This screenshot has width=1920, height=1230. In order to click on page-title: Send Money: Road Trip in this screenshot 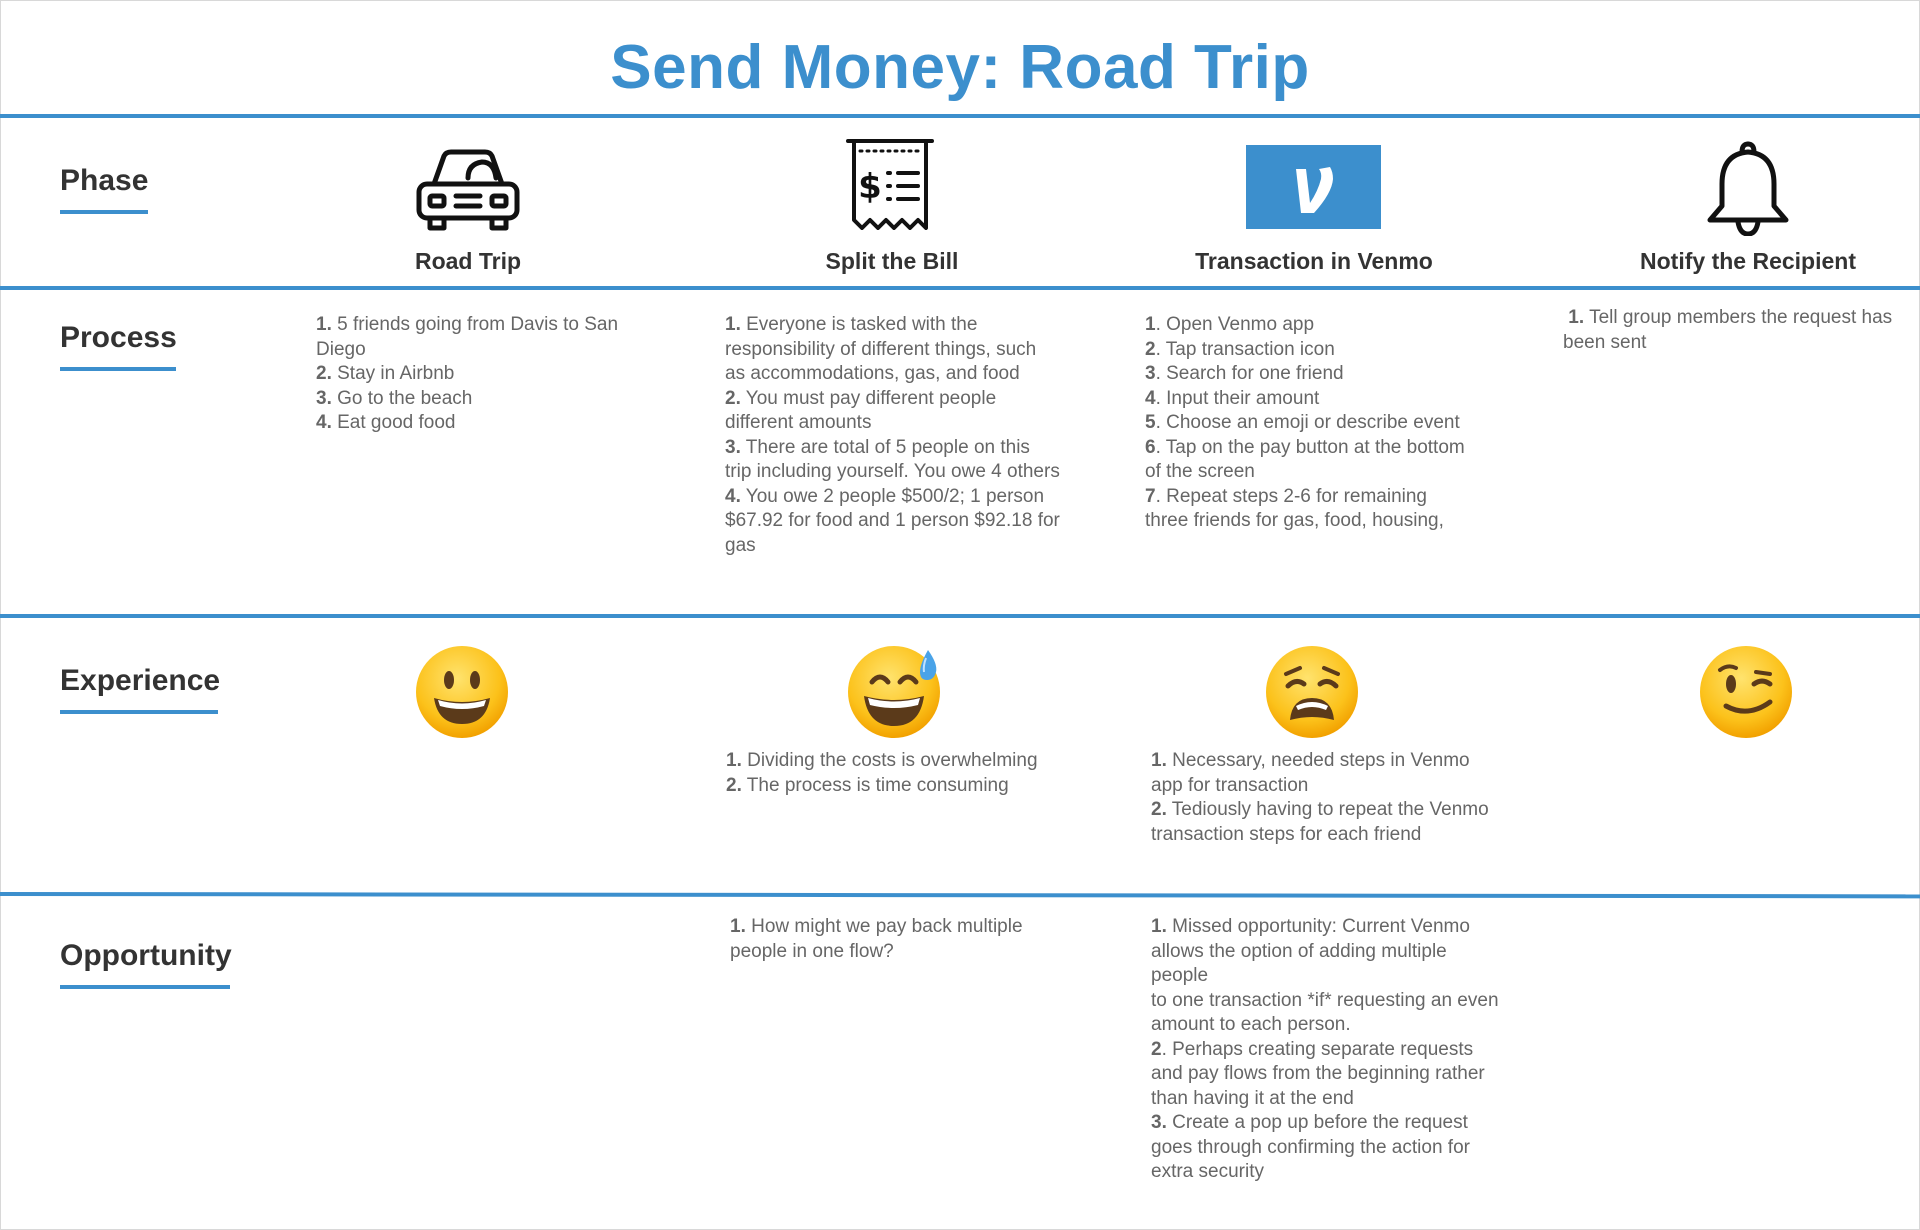, I will do `click(960, 67)`.